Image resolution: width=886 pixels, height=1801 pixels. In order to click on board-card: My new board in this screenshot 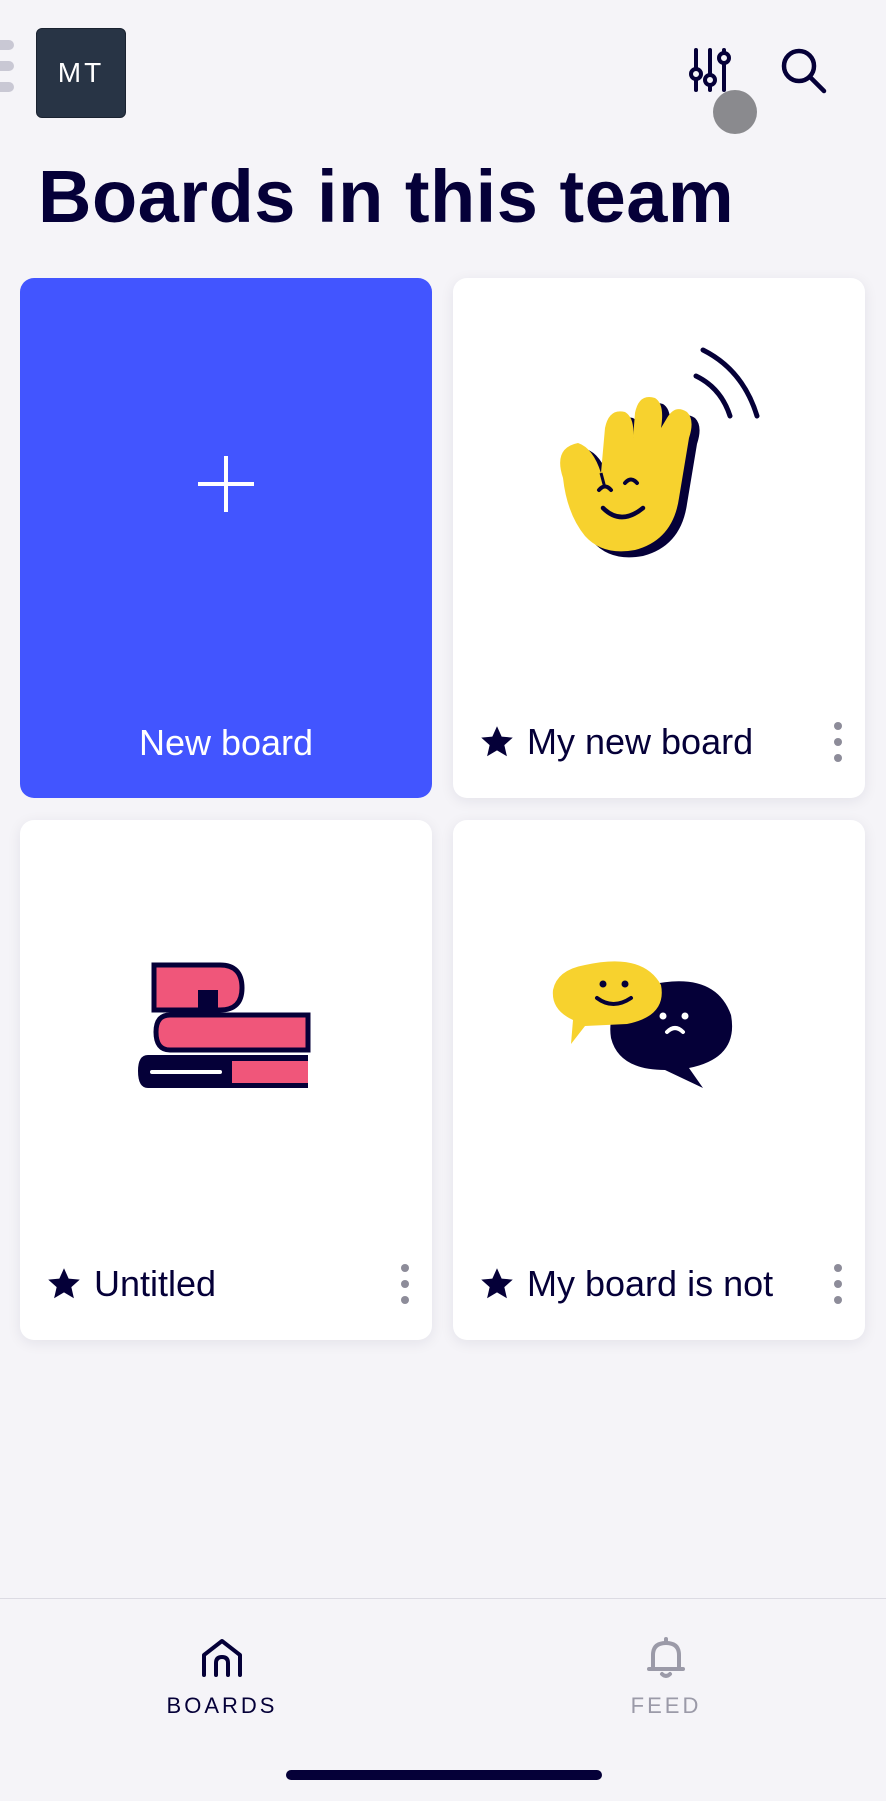, I will do `click(659, 538)`.